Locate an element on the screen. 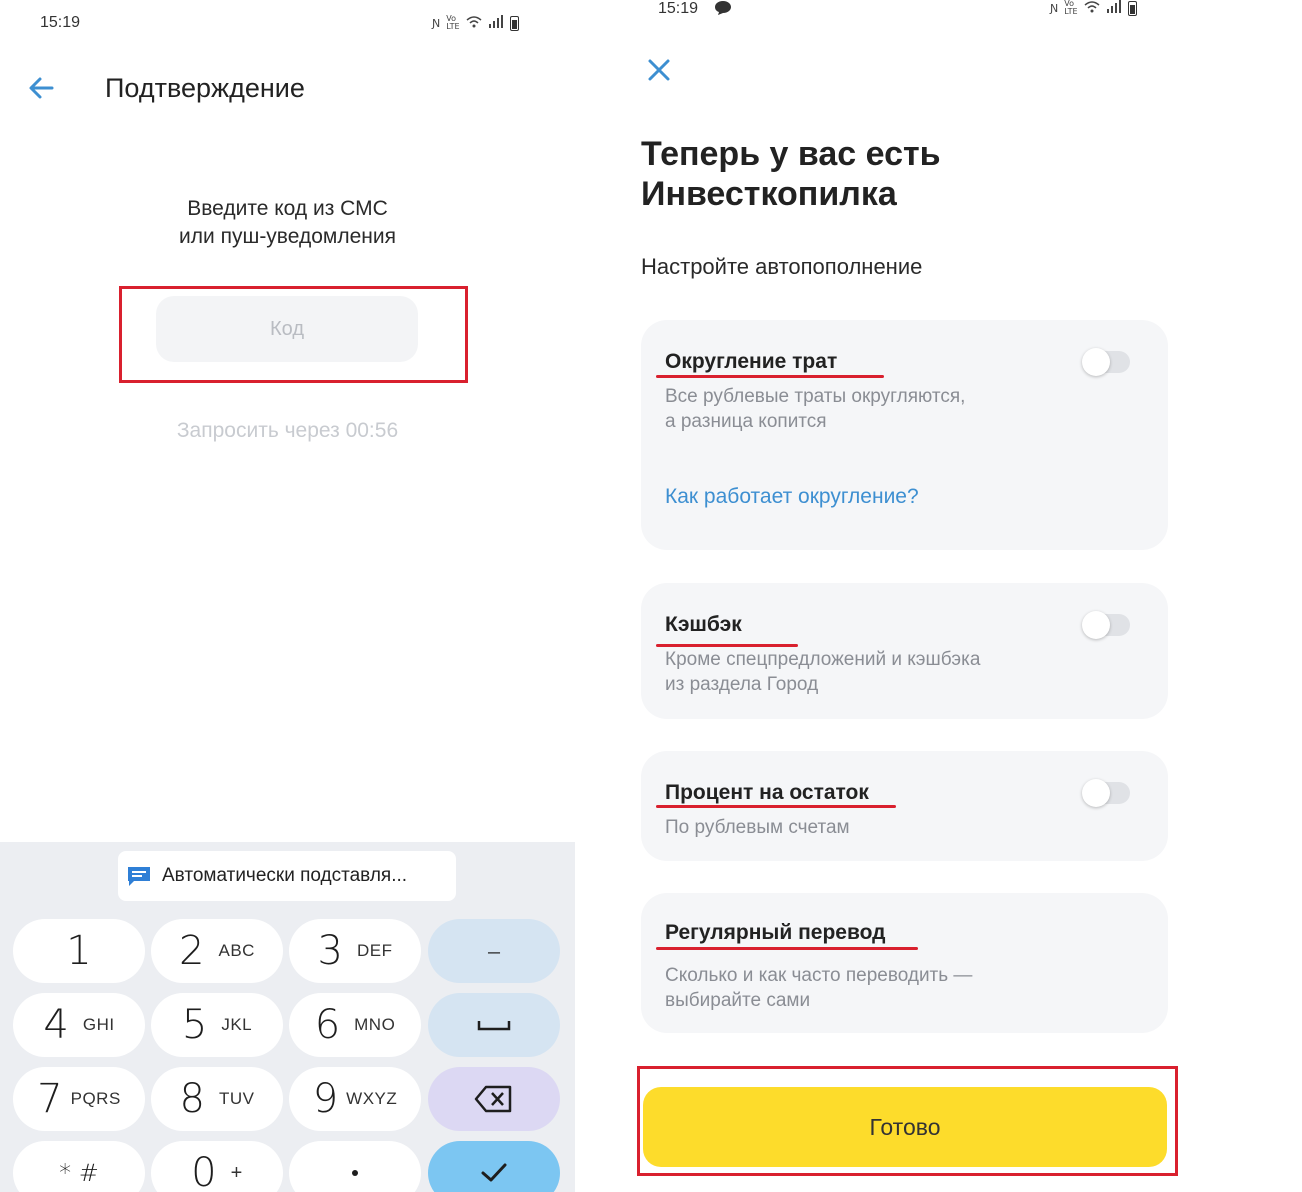 The width and height of the screenshot is (1302, 1192). backspace-icon is located at coordinates (493, 1099).